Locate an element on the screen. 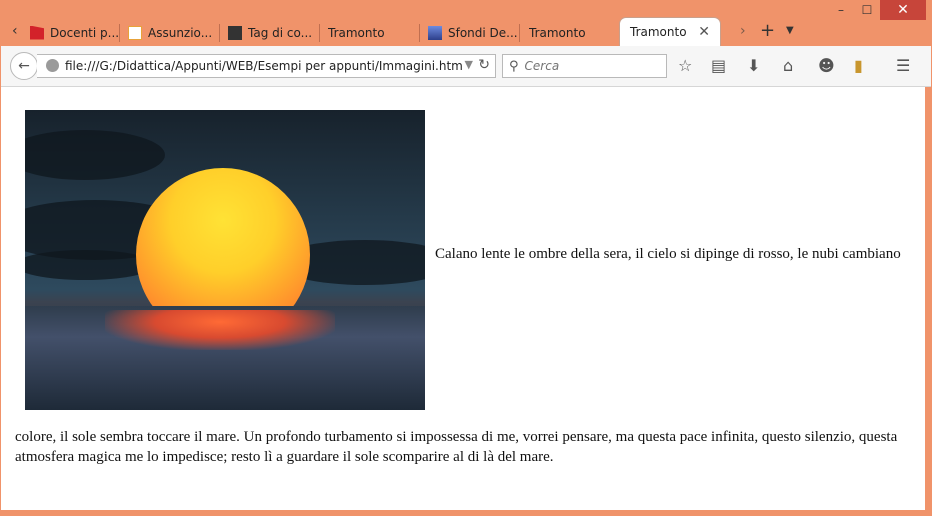  home-icon: ⌂ is located at coordinates (788, 65).